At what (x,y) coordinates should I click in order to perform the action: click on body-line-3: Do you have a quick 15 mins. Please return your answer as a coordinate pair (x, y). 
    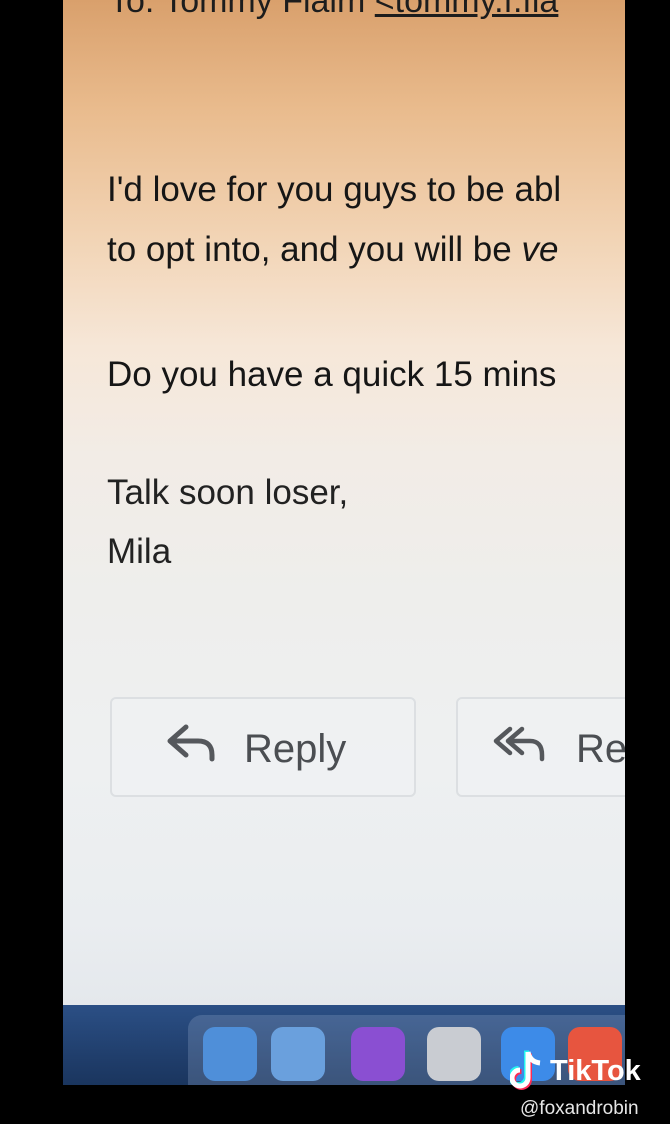
    Looking at the image, I should click on (332, 374).